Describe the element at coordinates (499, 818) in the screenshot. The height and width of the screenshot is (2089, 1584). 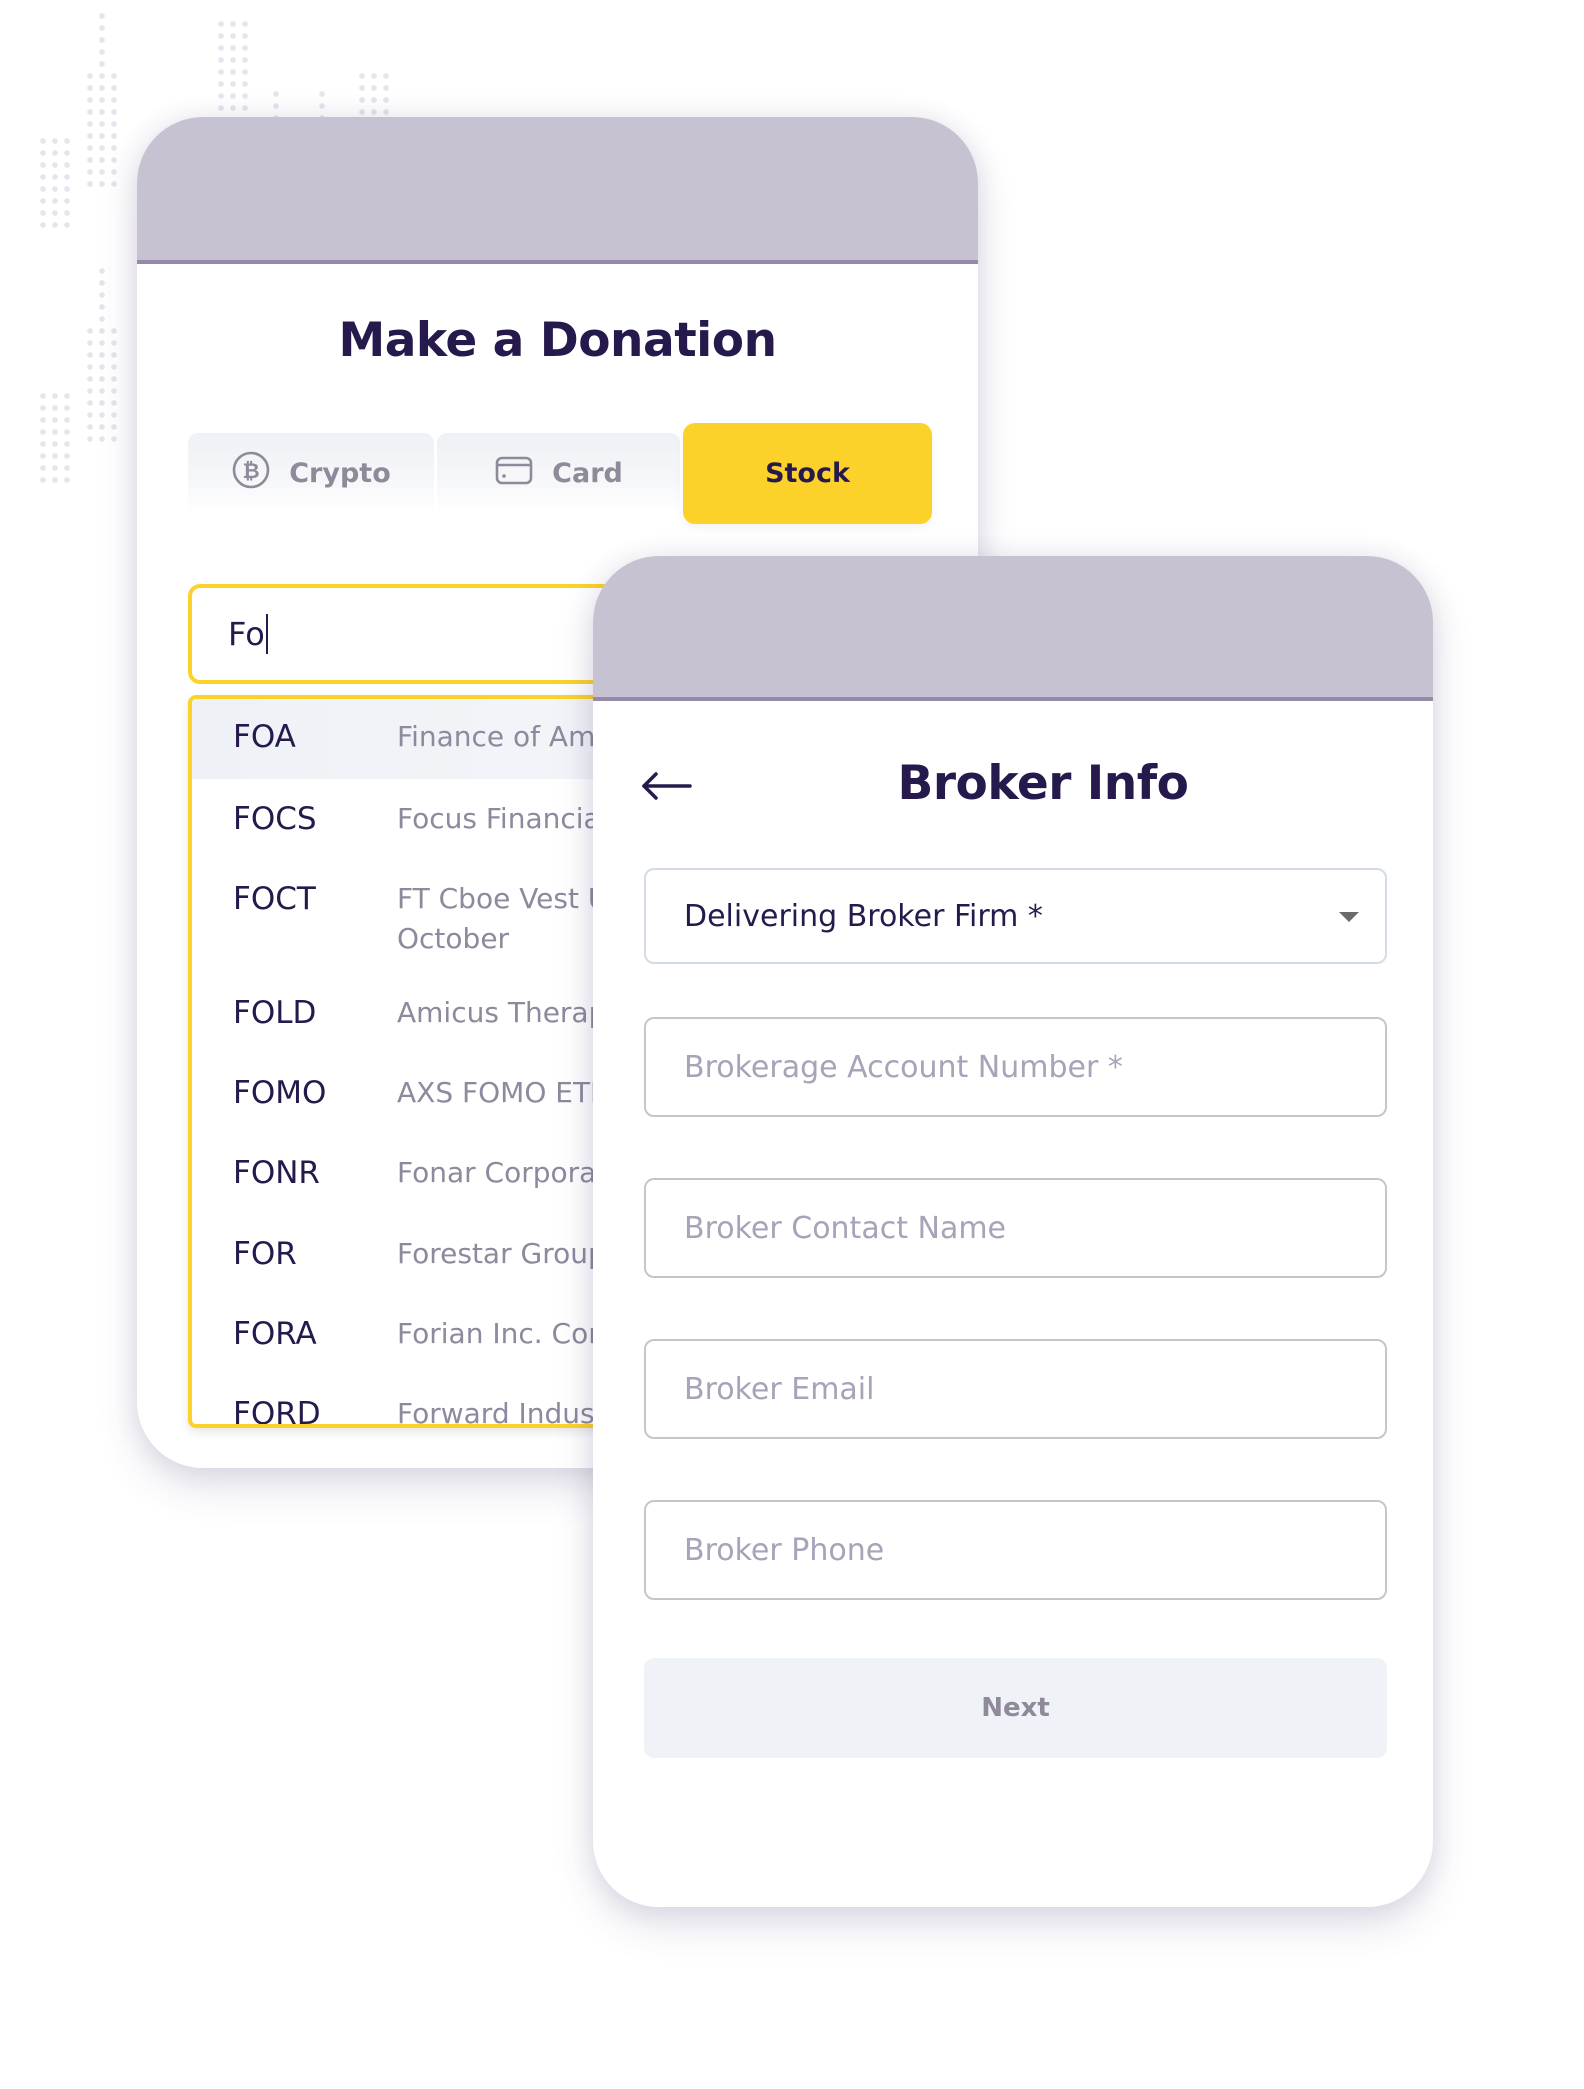
I see `company-name: Focus Financia` at that location.